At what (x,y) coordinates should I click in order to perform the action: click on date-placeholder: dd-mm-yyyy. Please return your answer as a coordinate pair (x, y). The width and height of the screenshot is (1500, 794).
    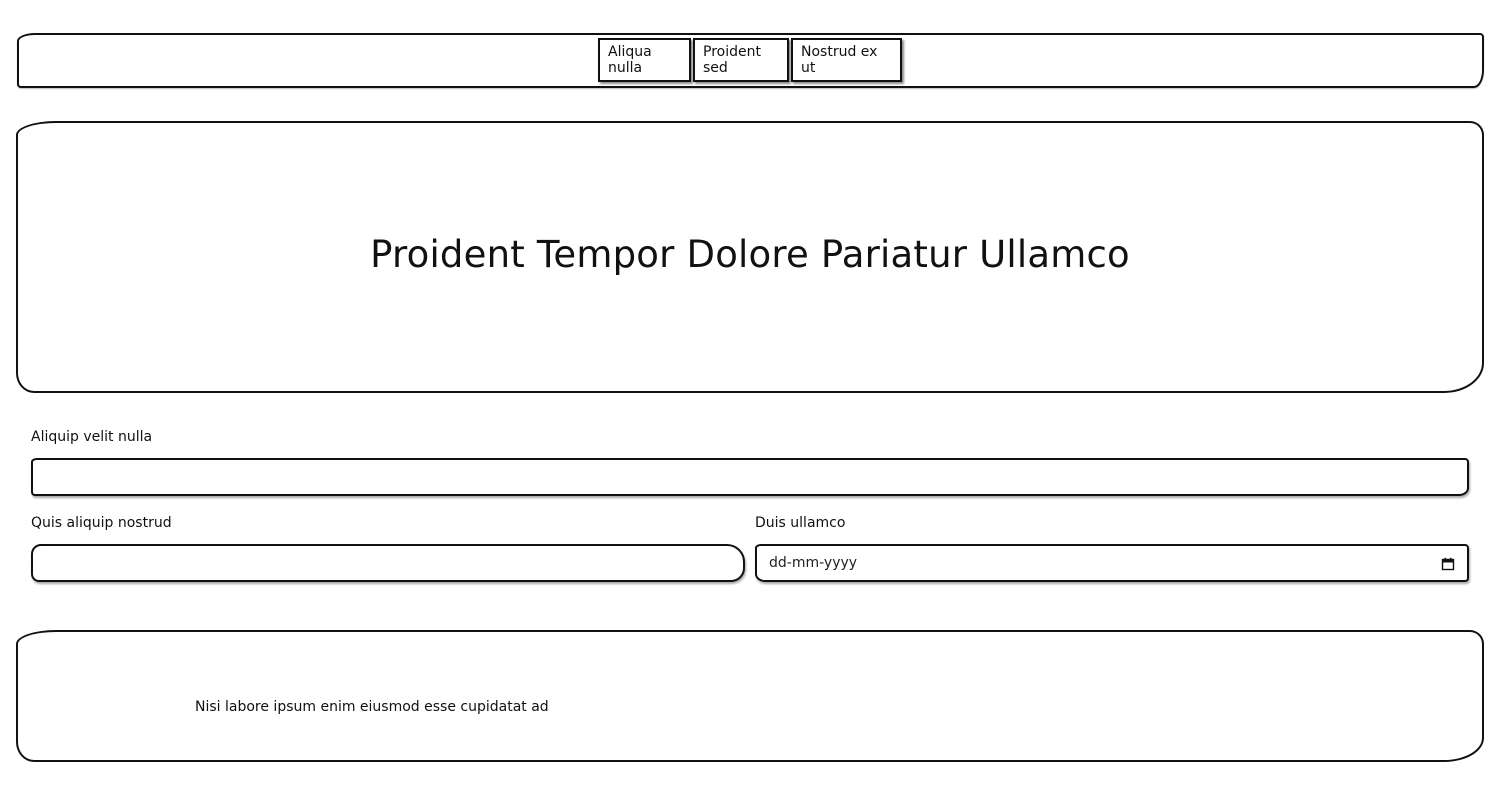
    Looking at the image, I should click on (813, 563).